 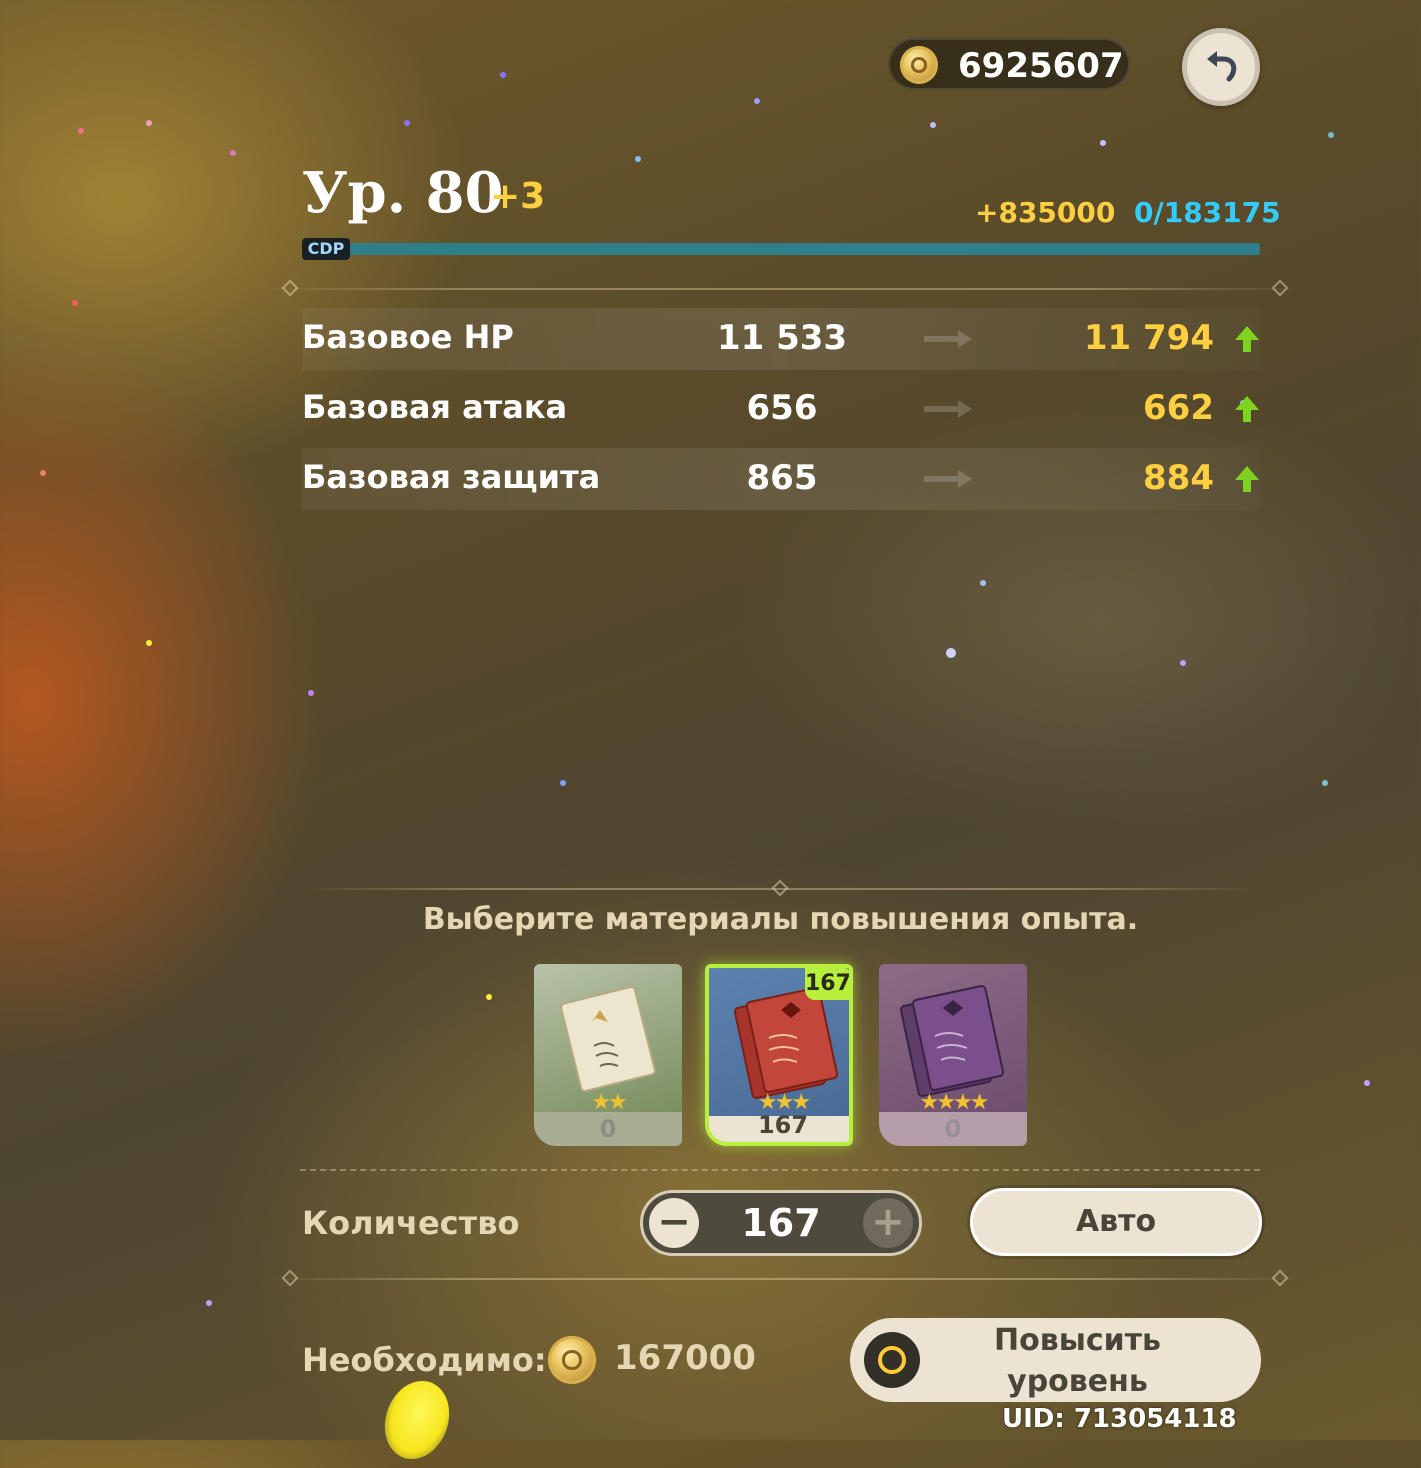 What do you see at coordinates (411, 1223) in the screenshot?
I see `quantity-label: Количество` at bounding box center [411, 1223].